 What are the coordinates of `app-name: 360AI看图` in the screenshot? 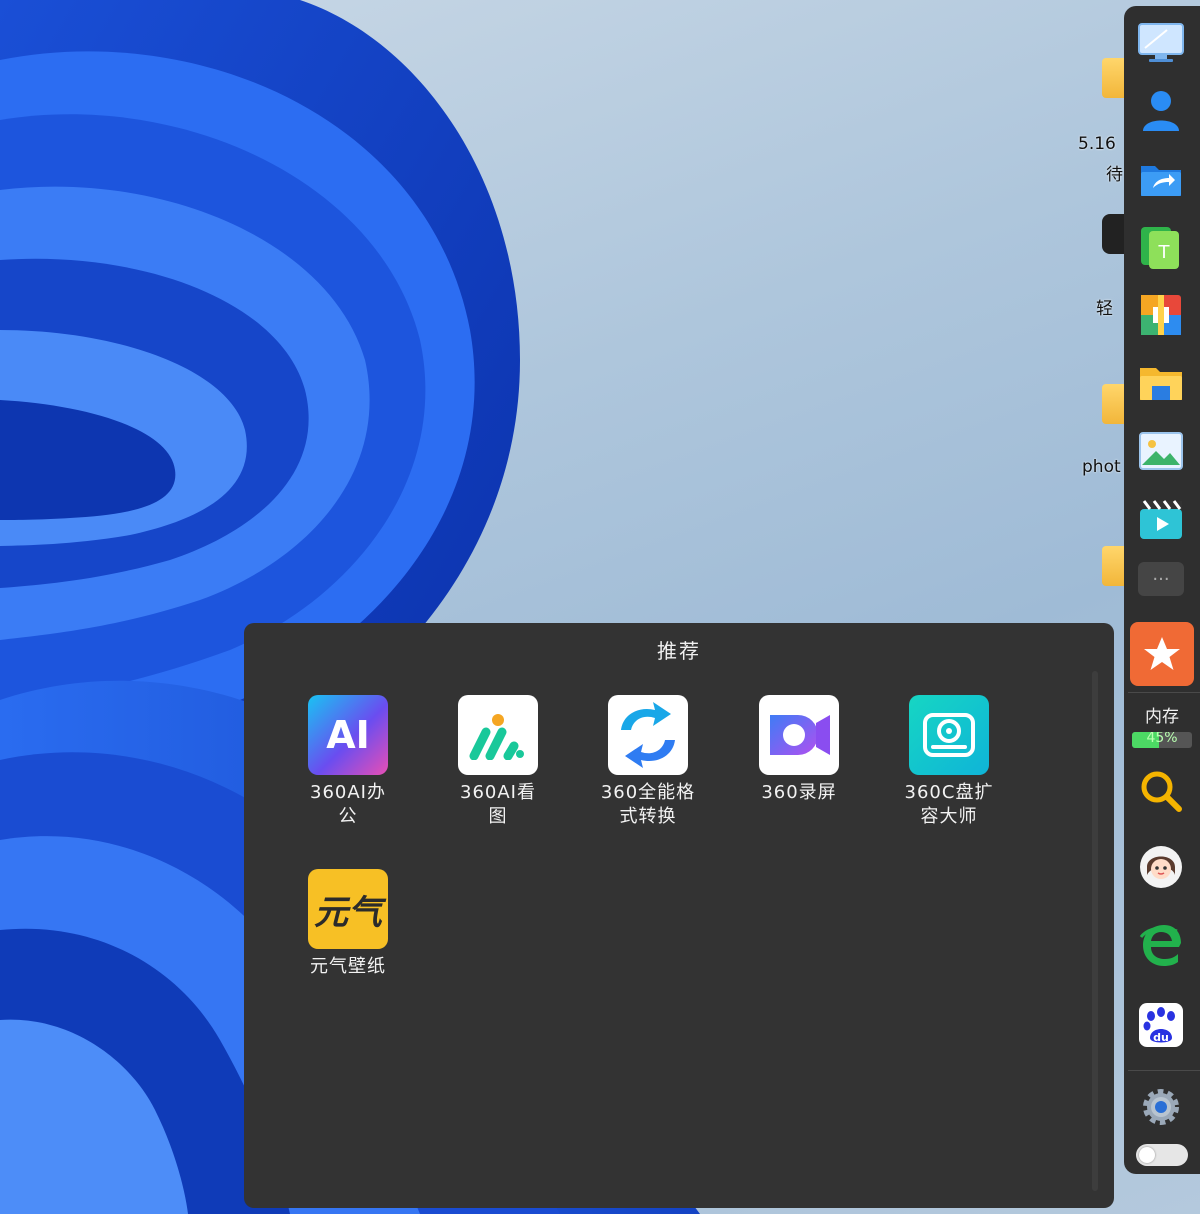 It's located at (498, 804).